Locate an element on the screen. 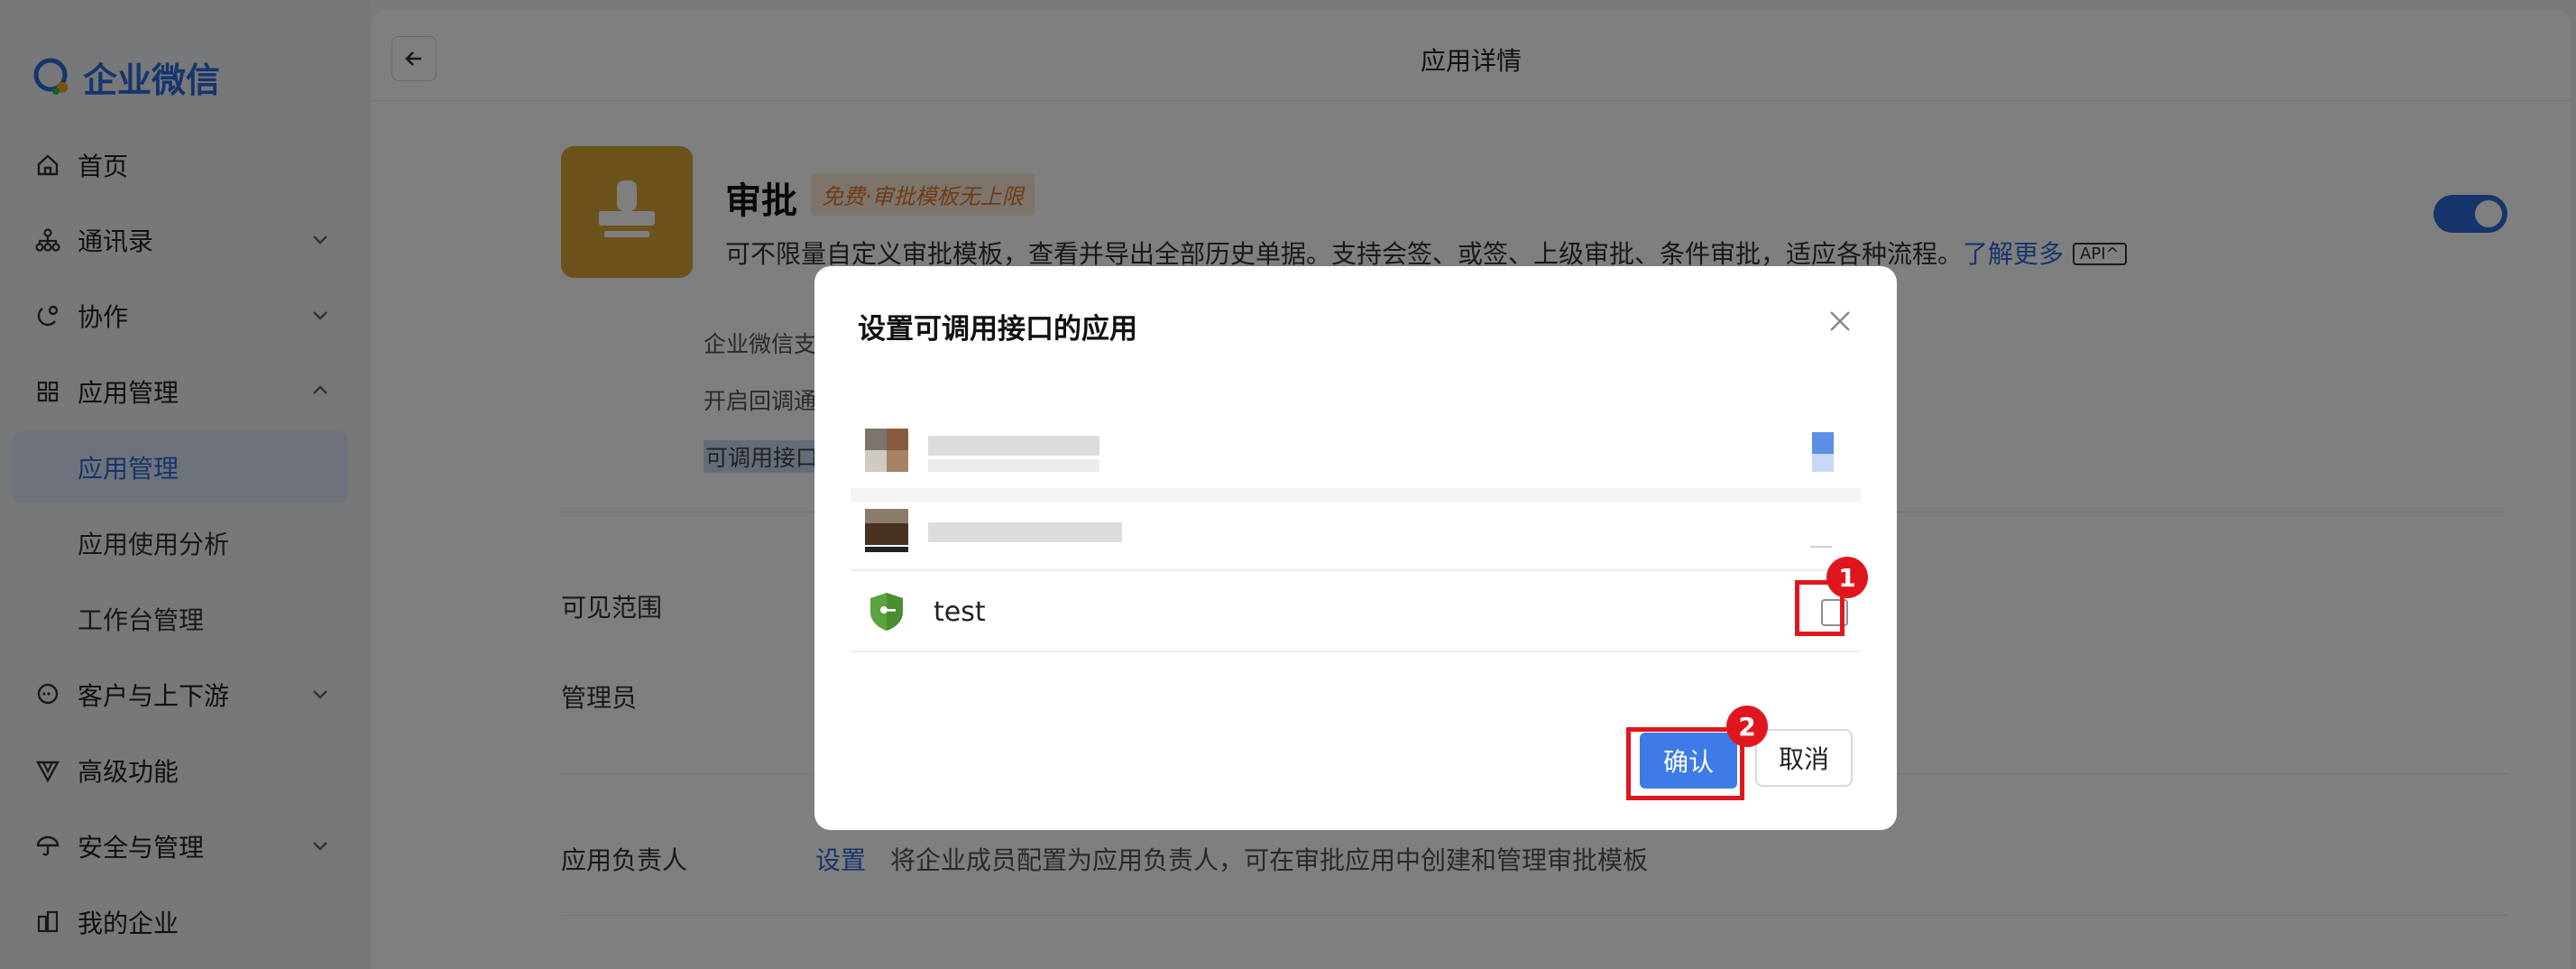 This screenshot has width=2576, height=969. close-icon is located at coordinates (1840, 321).